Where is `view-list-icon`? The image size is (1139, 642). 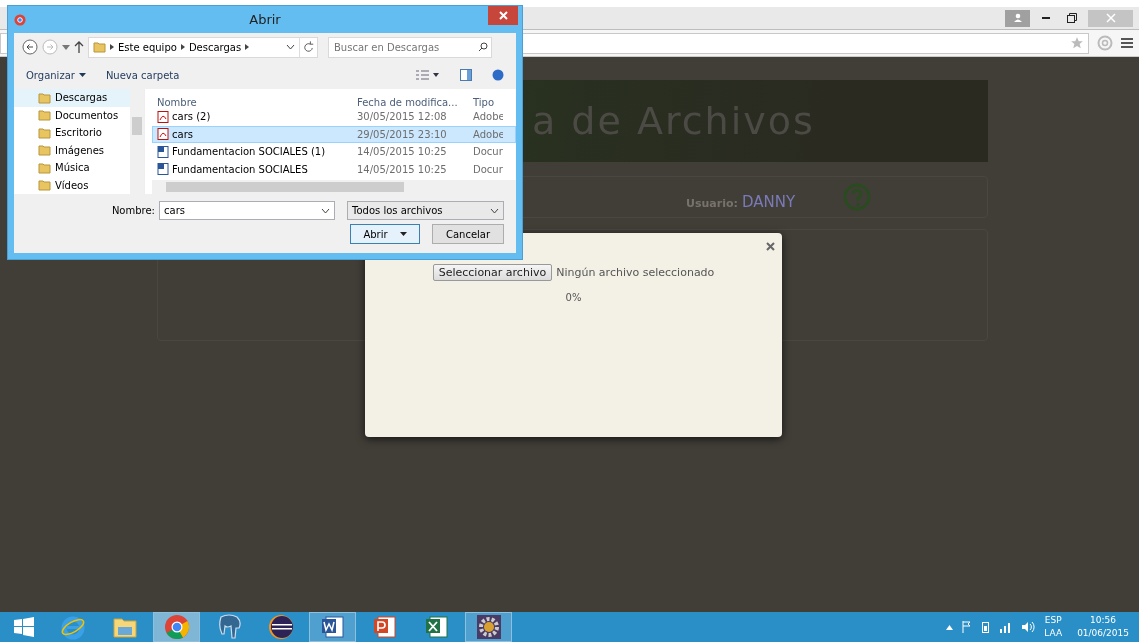 view-list-icon is located at coordinates (428, 75).